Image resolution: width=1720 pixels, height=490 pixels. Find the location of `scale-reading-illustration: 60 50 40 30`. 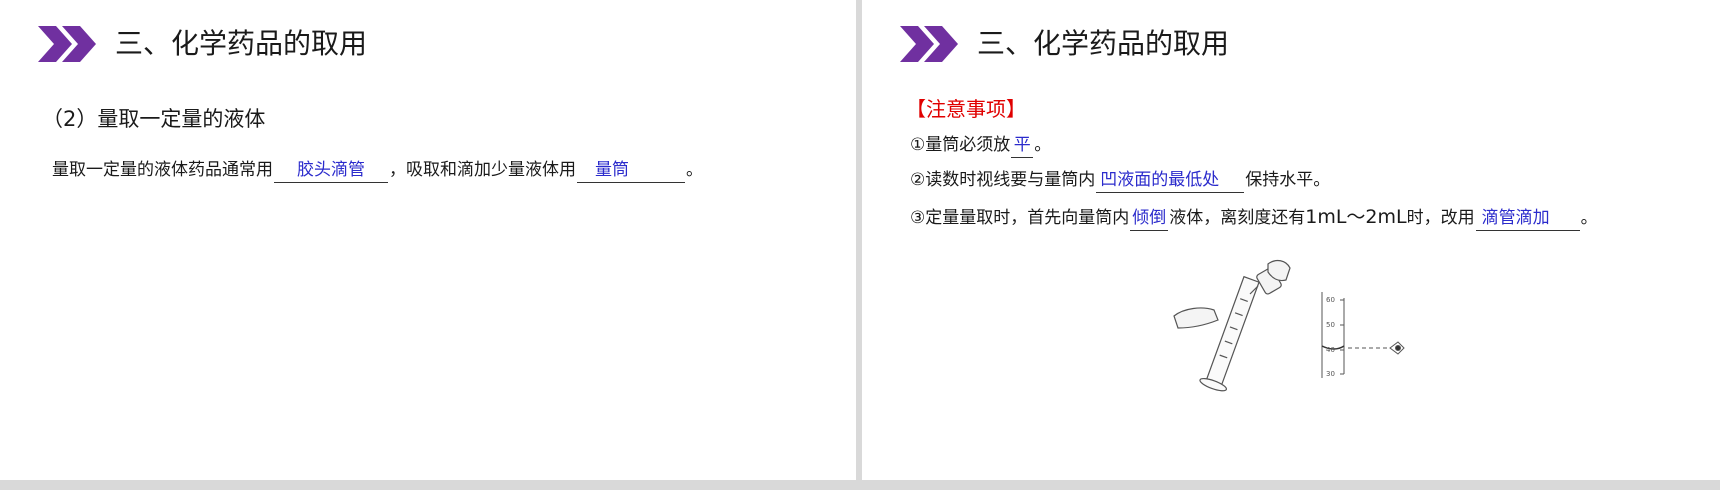

scale-reading-illustration: 60 50 40 30 is located at coordinates (1363, 335).